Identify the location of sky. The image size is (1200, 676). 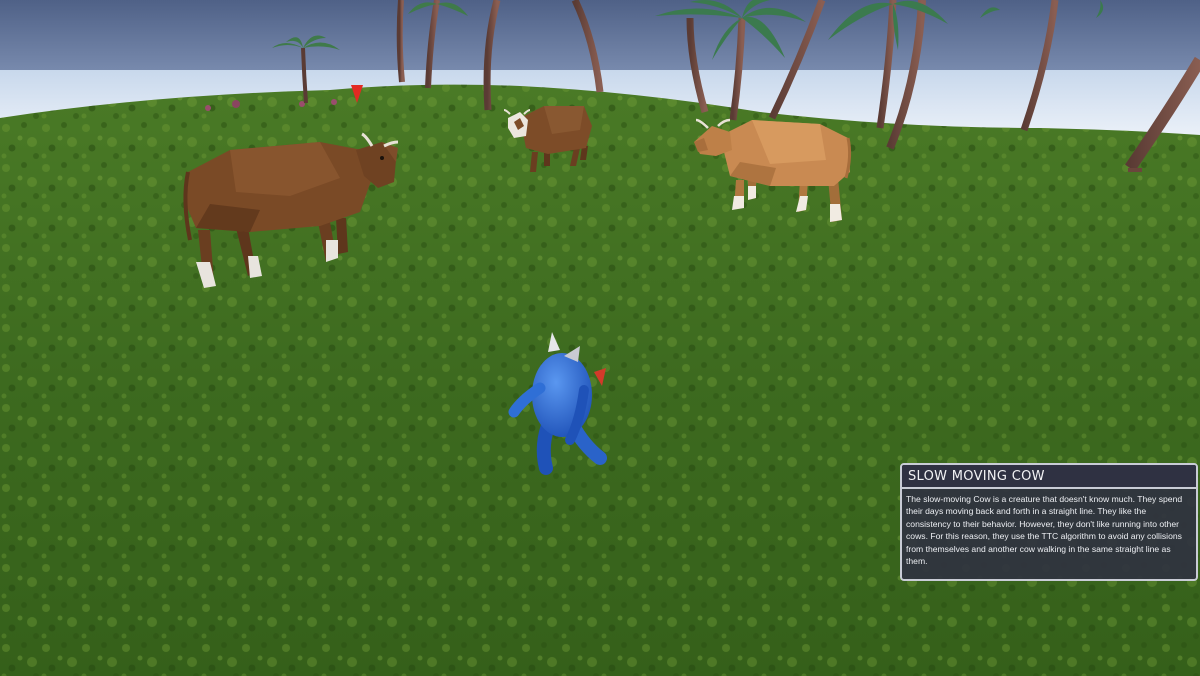
(600, 40).